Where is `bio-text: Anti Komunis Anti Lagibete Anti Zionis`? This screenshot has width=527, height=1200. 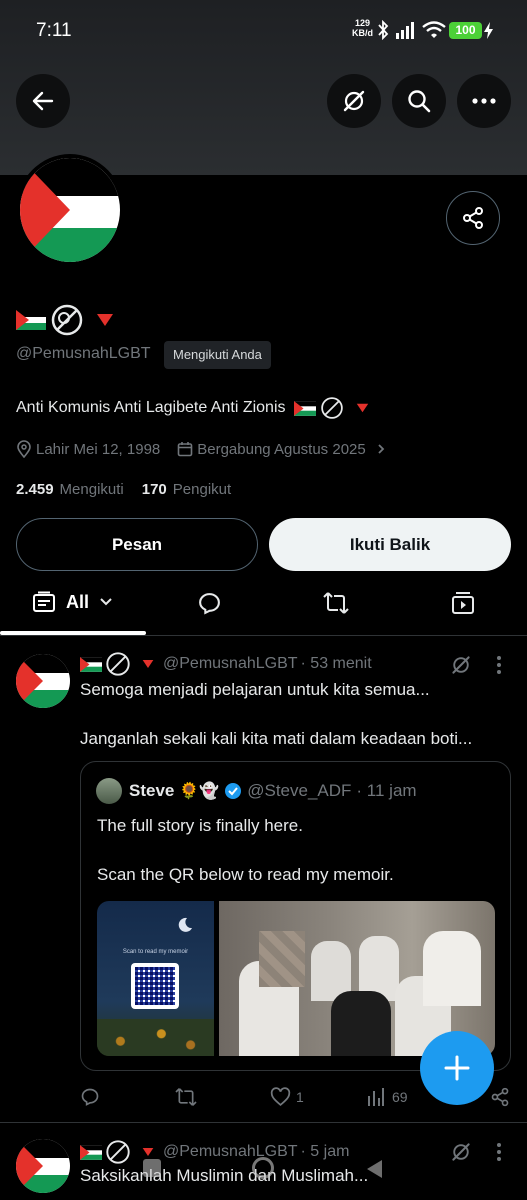 bio-text: Anti Komunis Anti Lagibete Anti Zionis is located at coordinates (151, 407).